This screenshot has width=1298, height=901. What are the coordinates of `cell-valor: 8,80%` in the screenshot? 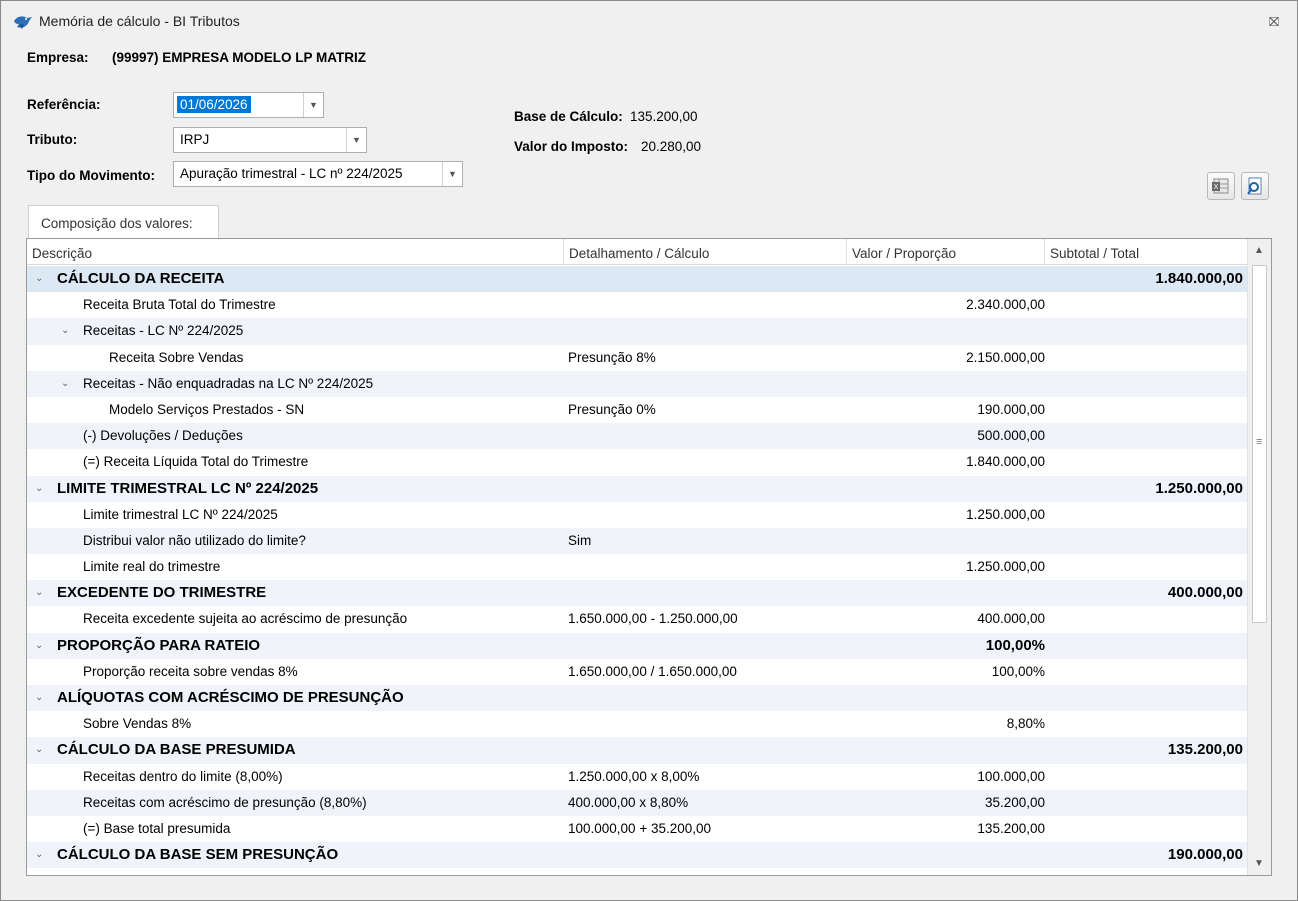 It's located at (1025, 724).